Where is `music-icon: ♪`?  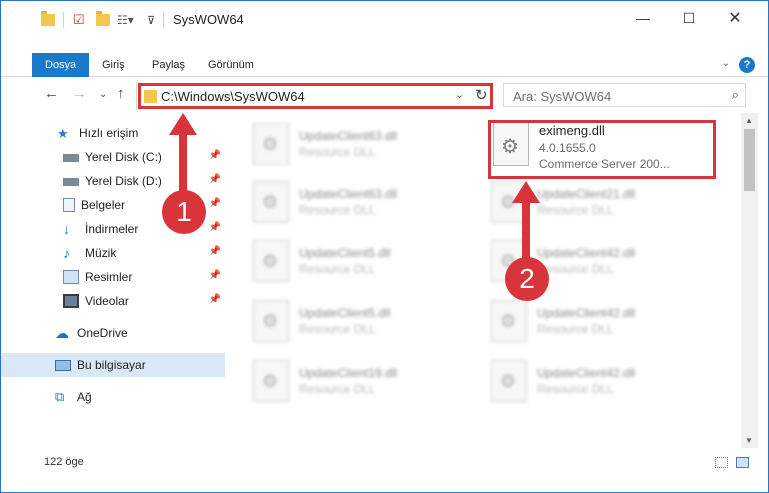
music-icon: ♪ is located at coordinates (66, 253).